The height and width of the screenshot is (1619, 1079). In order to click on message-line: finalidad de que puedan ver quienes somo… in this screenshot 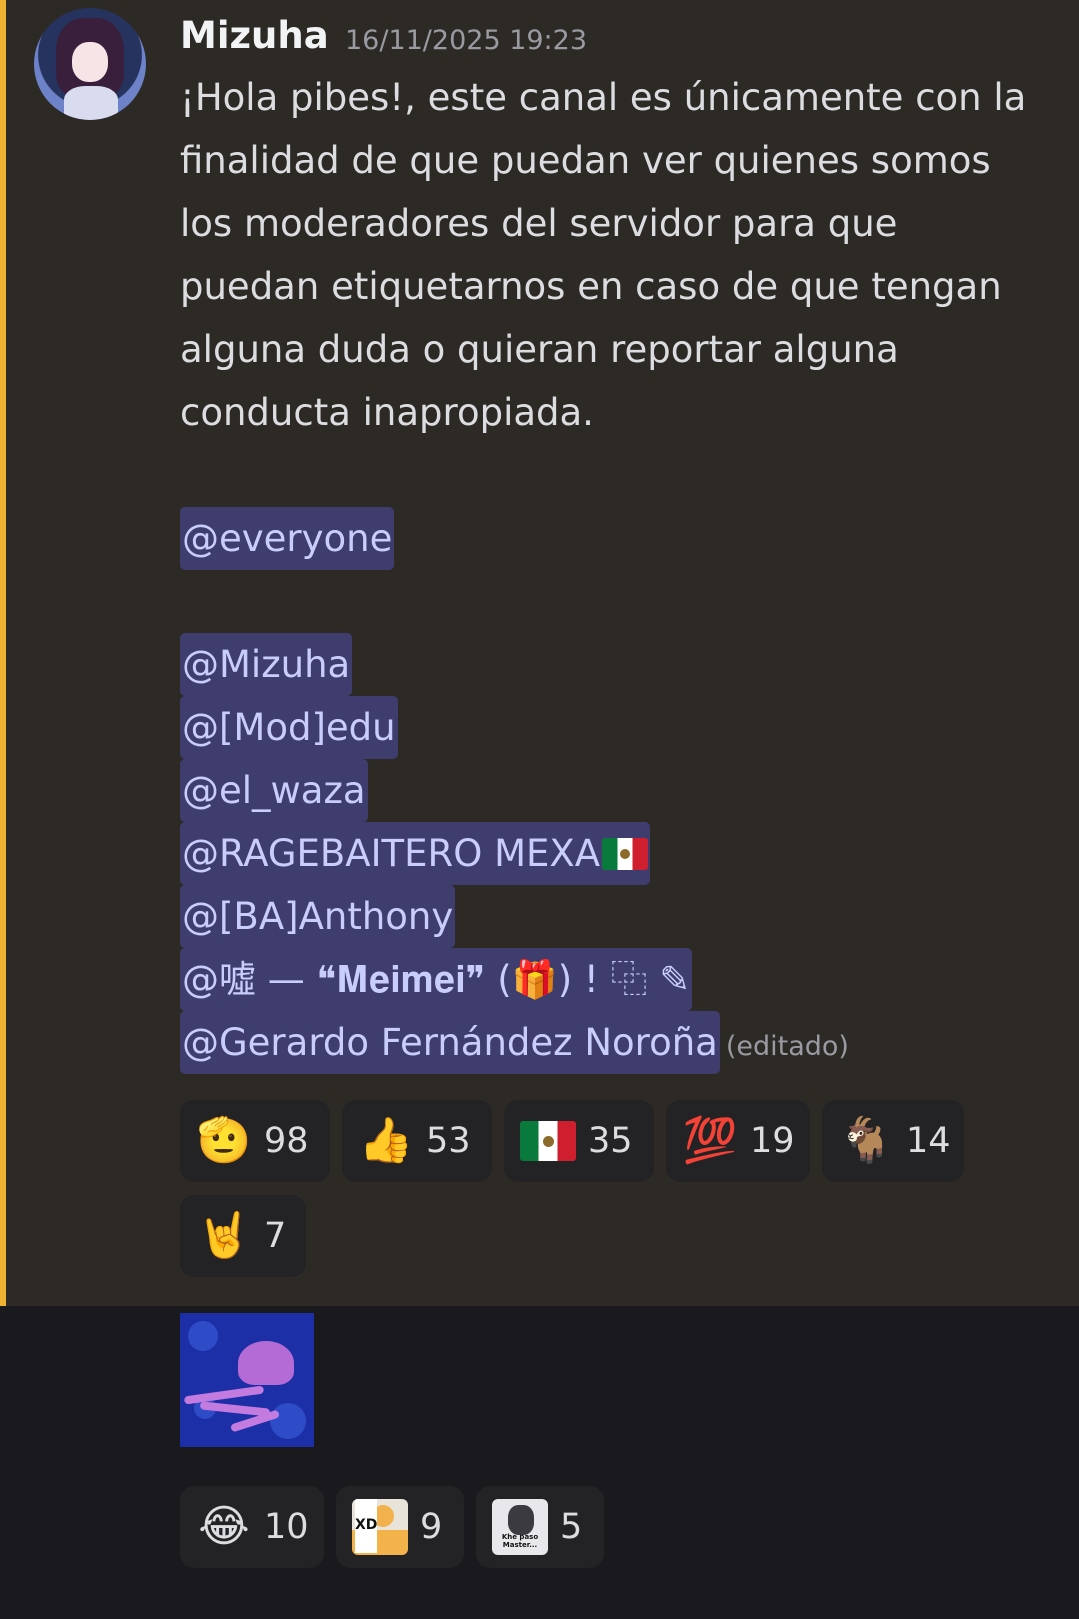, I will do `click(585, 160)`.